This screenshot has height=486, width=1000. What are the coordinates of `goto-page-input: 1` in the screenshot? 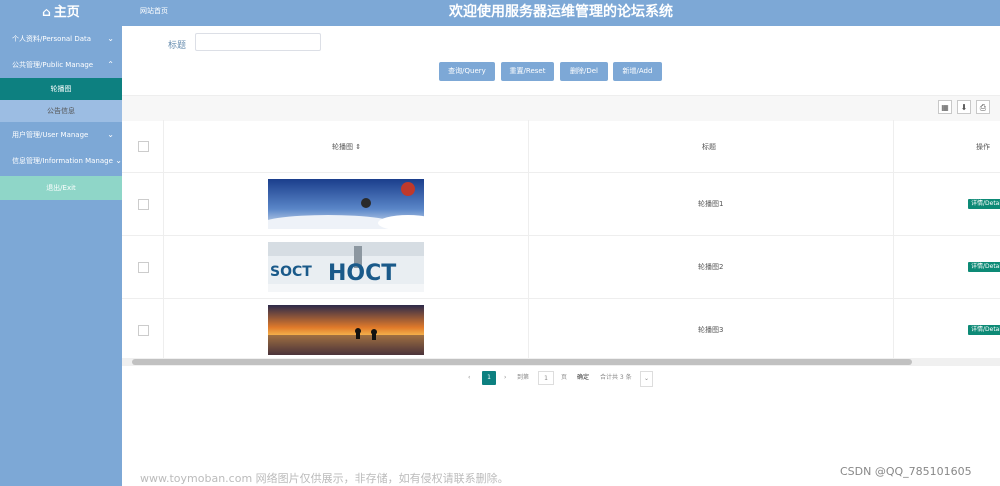 It's located at (546, 378).